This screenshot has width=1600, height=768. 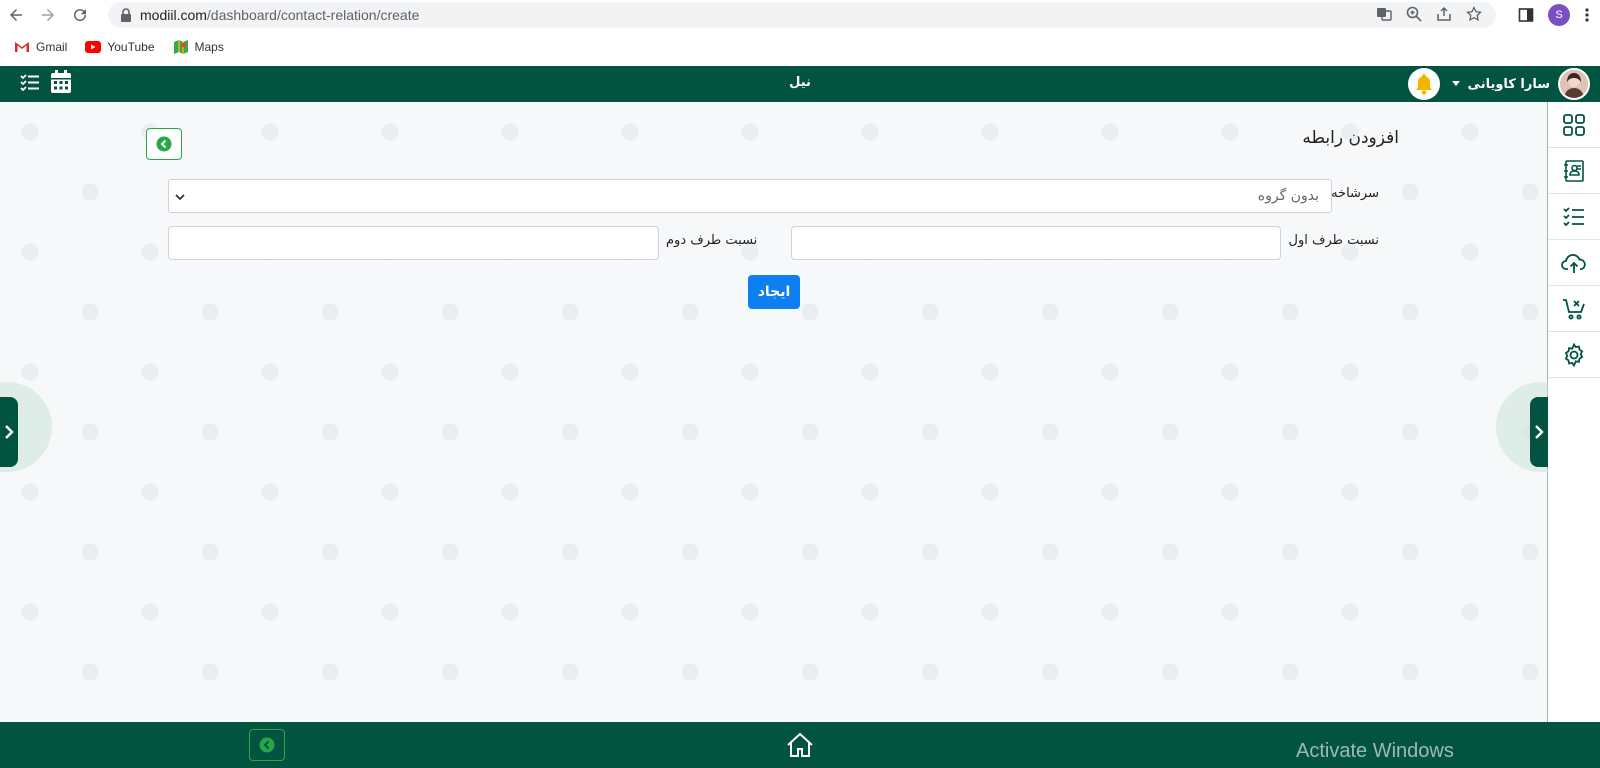 What do you see at coordinates (1334, 240) in the screenshot?
I see `first-party-label: نسبت طرف اول` at bounding box center [1334, 240].